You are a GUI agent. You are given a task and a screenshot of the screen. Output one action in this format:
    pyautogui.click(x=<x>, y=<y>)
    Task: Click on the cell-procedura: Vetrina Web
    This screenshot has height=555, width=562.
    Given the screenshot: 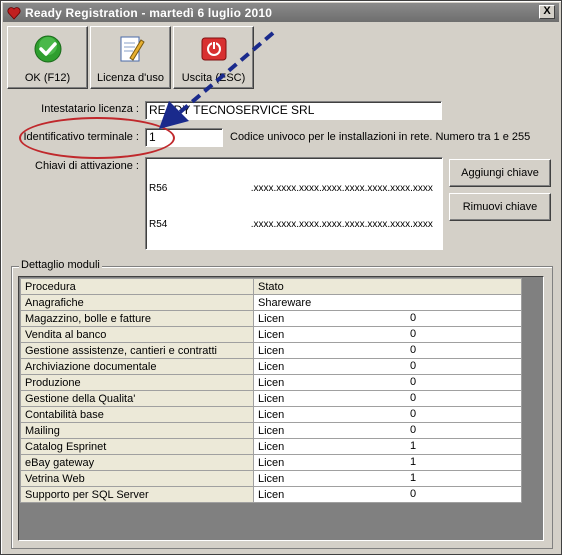 What is the action you would take?
    pyautogui.click(x=137, y=478)
    